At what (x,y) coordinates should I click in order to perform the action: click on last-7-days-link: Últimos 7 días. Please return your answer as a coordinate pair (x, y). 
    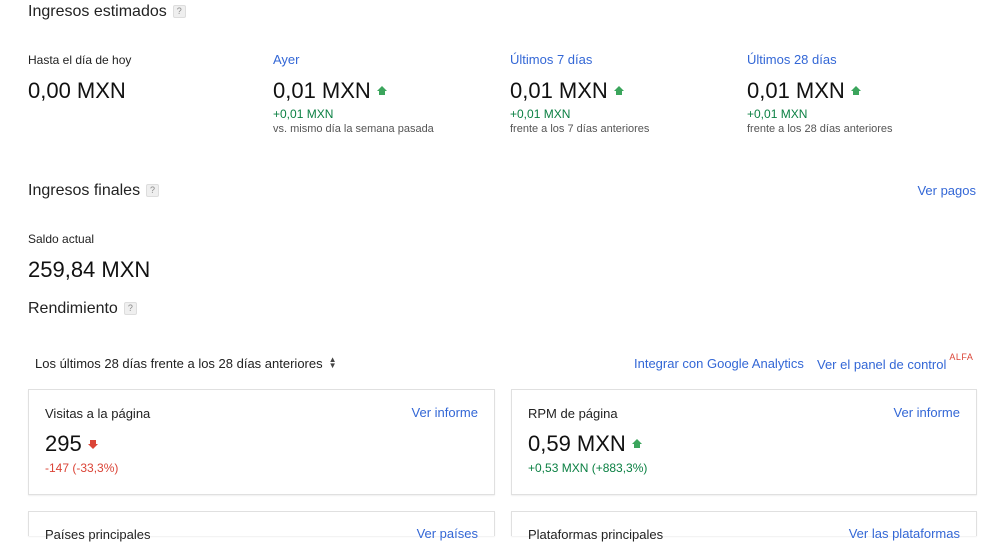
    Looking at the image, I should click on (551, 59).